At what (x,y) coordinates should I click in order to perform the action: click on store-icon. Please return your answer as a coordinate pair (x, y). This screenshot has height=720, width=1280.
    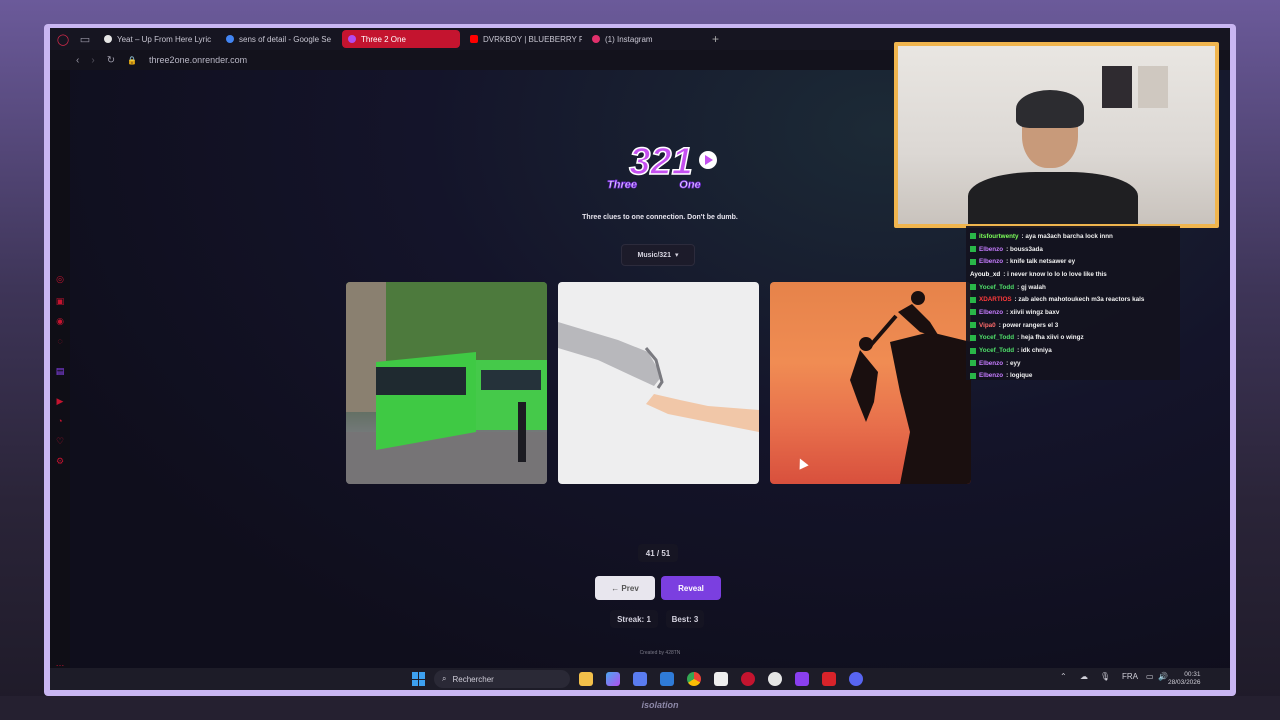
    Looking at the image, I should click on (640, 679).